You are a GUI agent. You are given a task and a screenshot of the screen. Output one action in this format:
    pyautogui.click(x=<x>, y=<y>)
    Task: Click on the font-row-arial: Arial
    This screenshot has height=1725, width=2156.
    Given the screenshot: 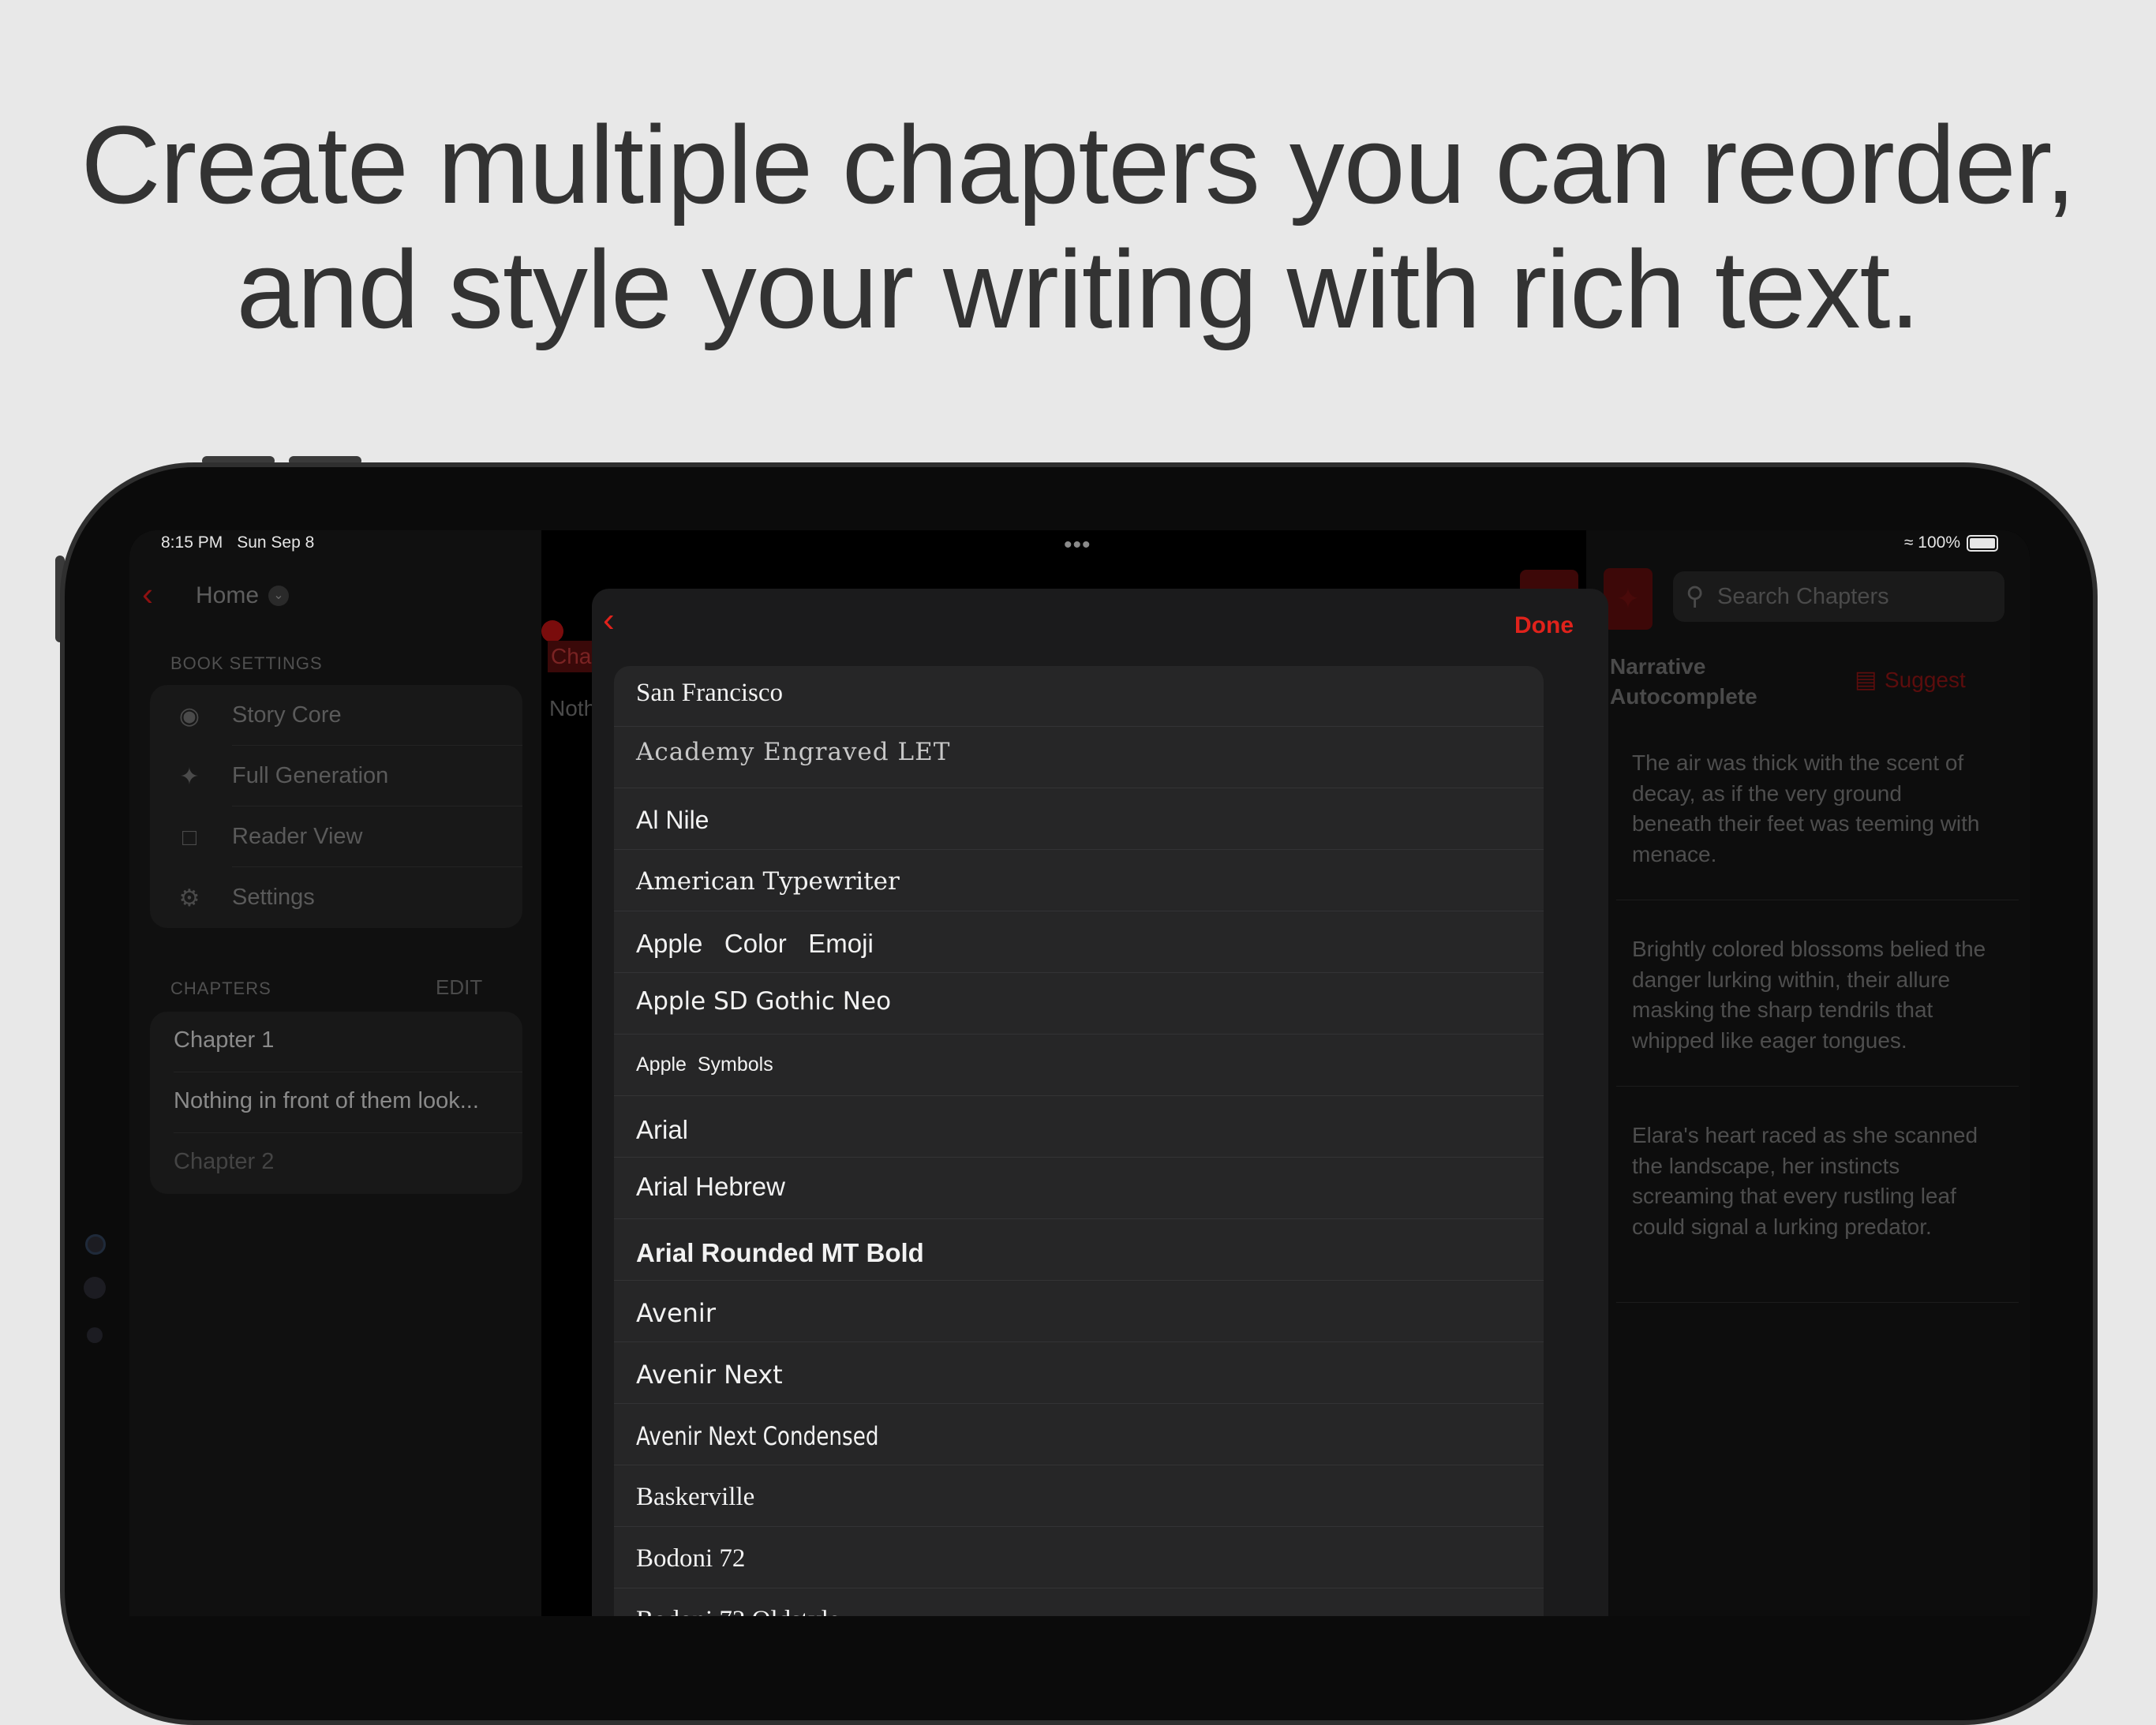 What is the action you would take?
    pyautogui.click(x=1079, y=1127)
    